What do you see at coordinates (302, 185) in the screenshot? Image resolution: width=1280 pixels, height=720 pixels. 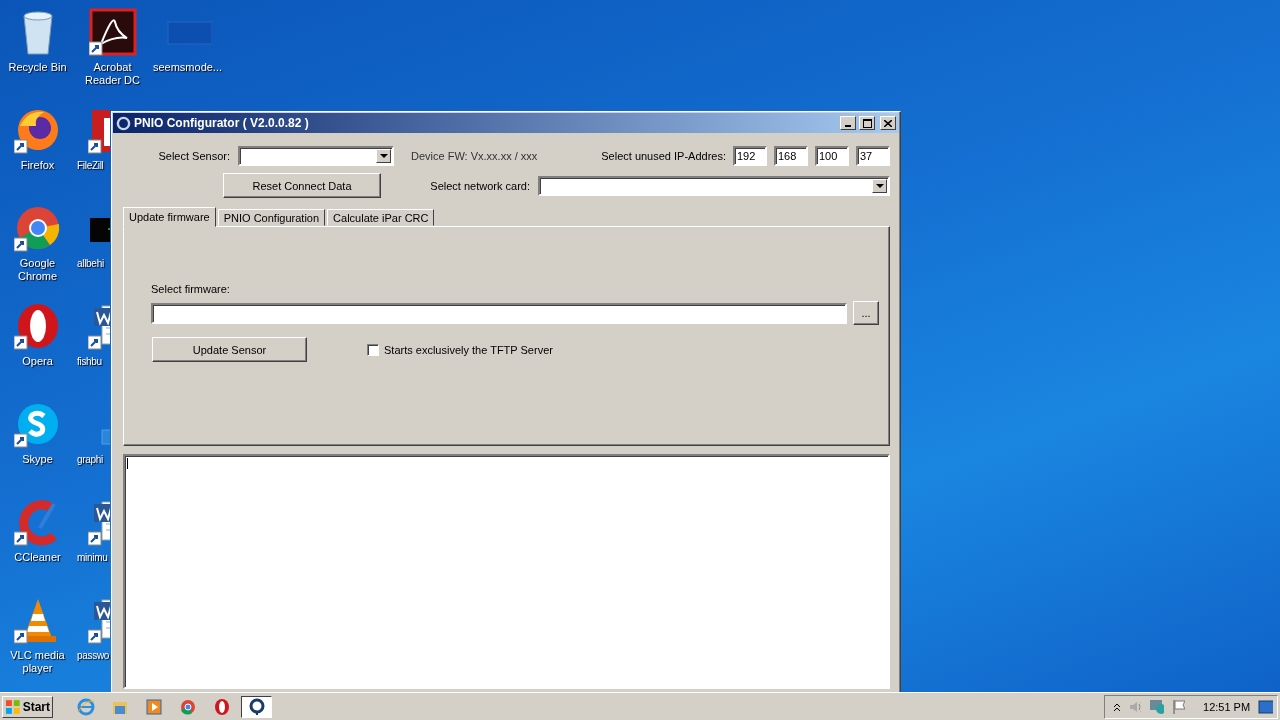 I see `reset-connect-data-button: Reset Connect Data` at bounding box center [302, 185].